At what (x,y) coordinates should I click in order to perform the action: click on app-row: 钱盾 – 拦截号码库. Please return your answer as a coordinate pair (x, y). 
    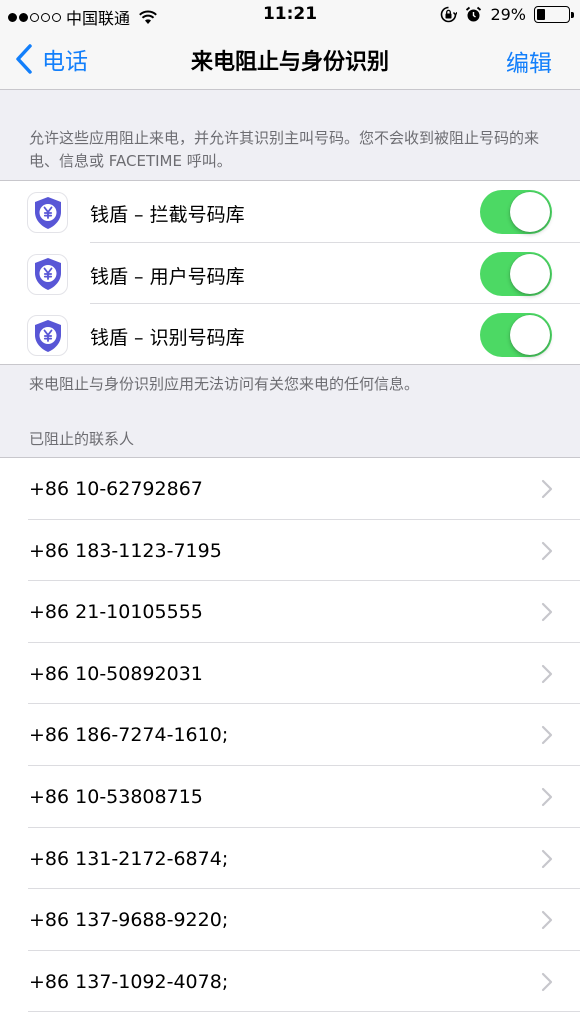
    Looking at the image, I should click on (290, 212).